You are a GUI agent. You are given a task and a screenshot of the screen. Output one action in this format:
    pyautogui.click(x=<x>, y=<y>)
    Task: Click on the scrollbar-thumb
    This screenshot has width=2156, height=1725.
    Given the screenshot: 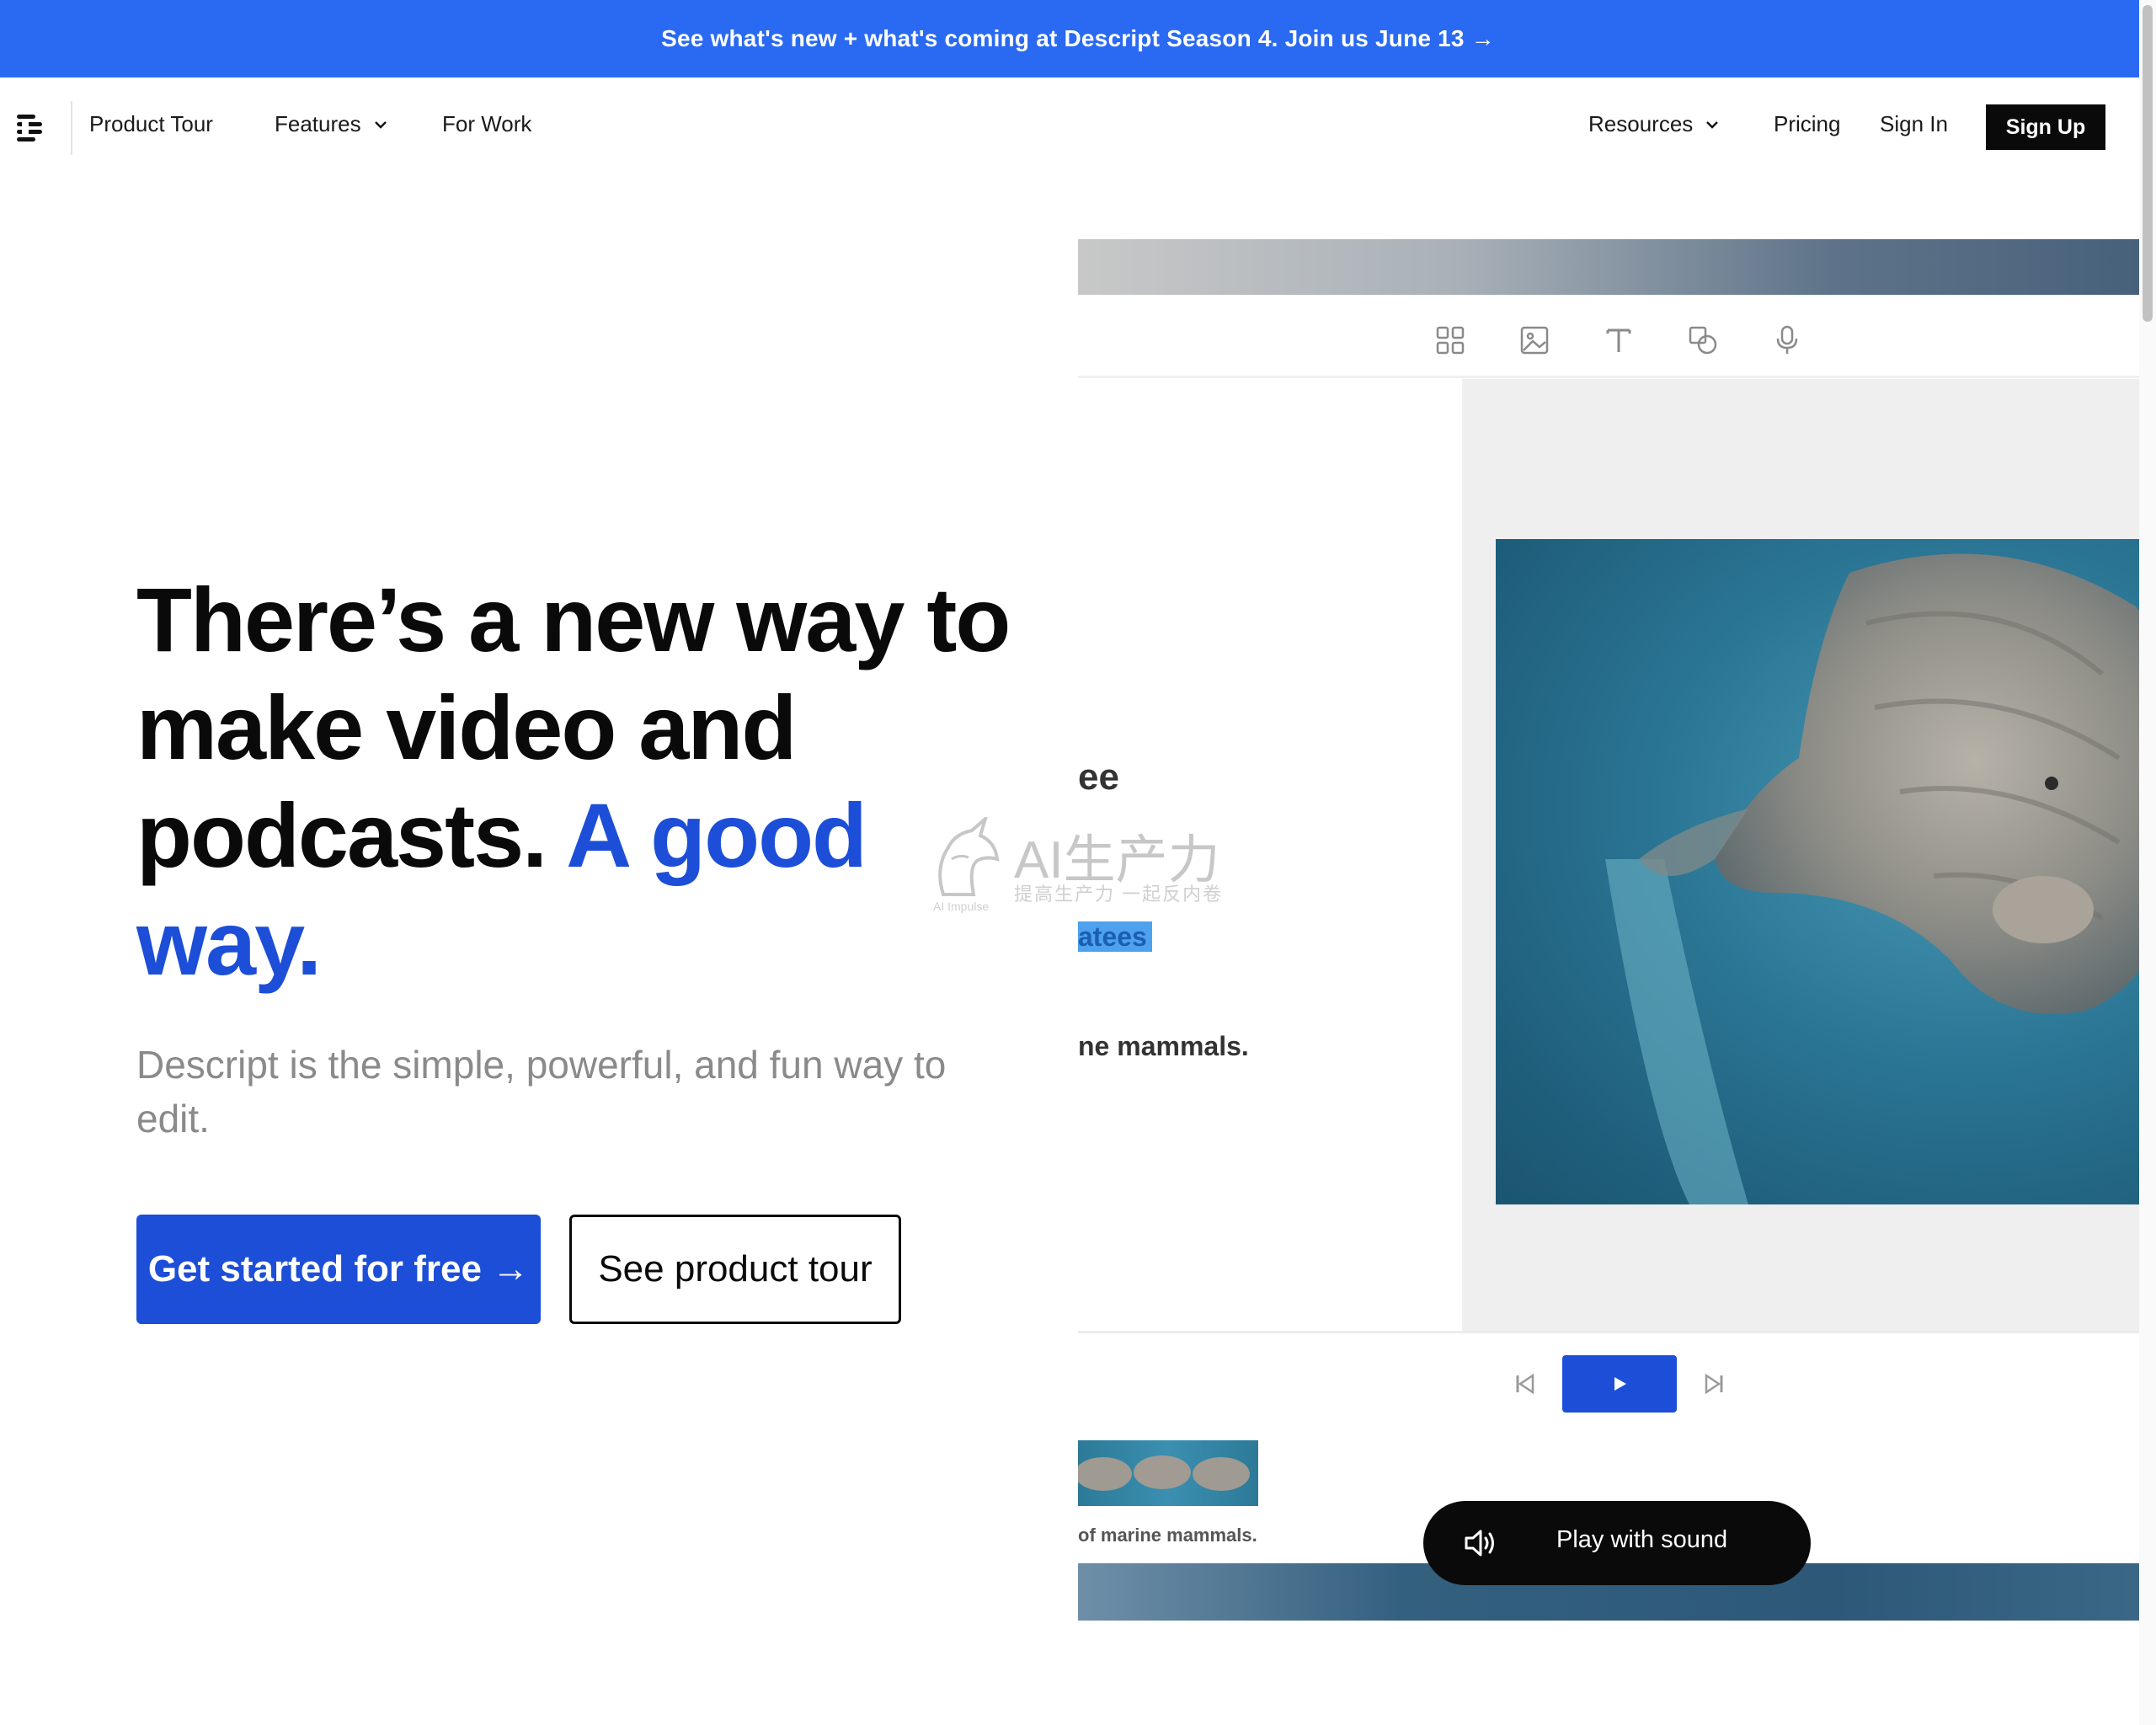 What is the action you would take?
    pyautogui.click(x=2148, y=163)
    